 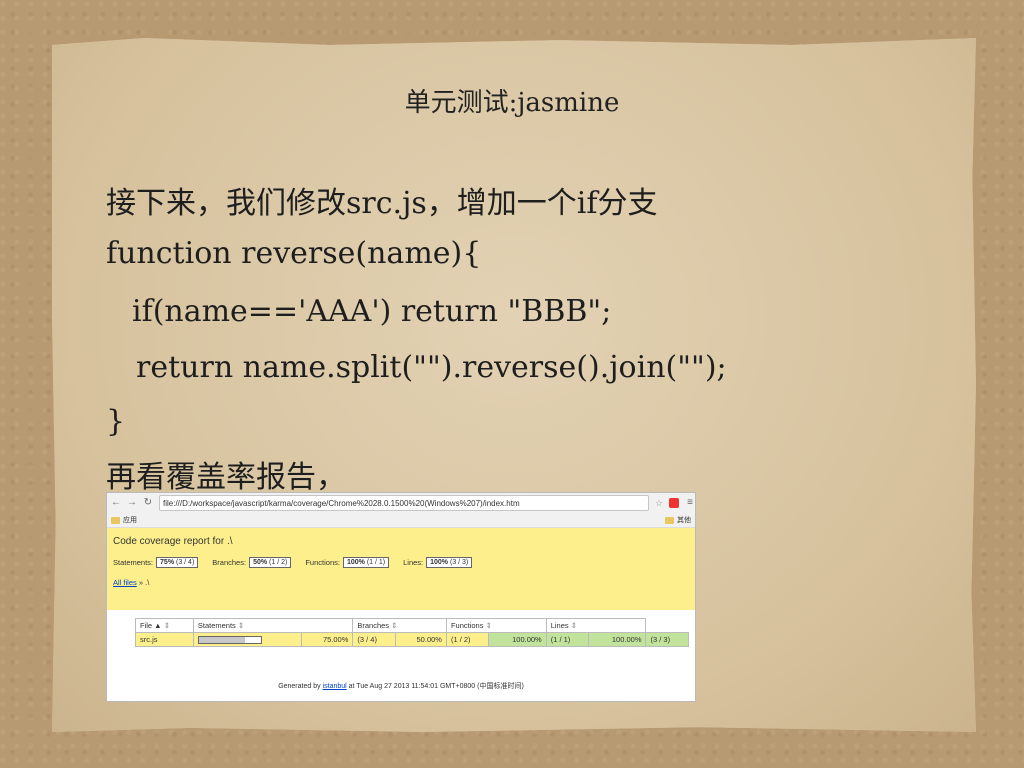 I want to click on slide-text-intro: 接下来，我们修改src.js，增加一个if分支, so click(x=382, y=203).